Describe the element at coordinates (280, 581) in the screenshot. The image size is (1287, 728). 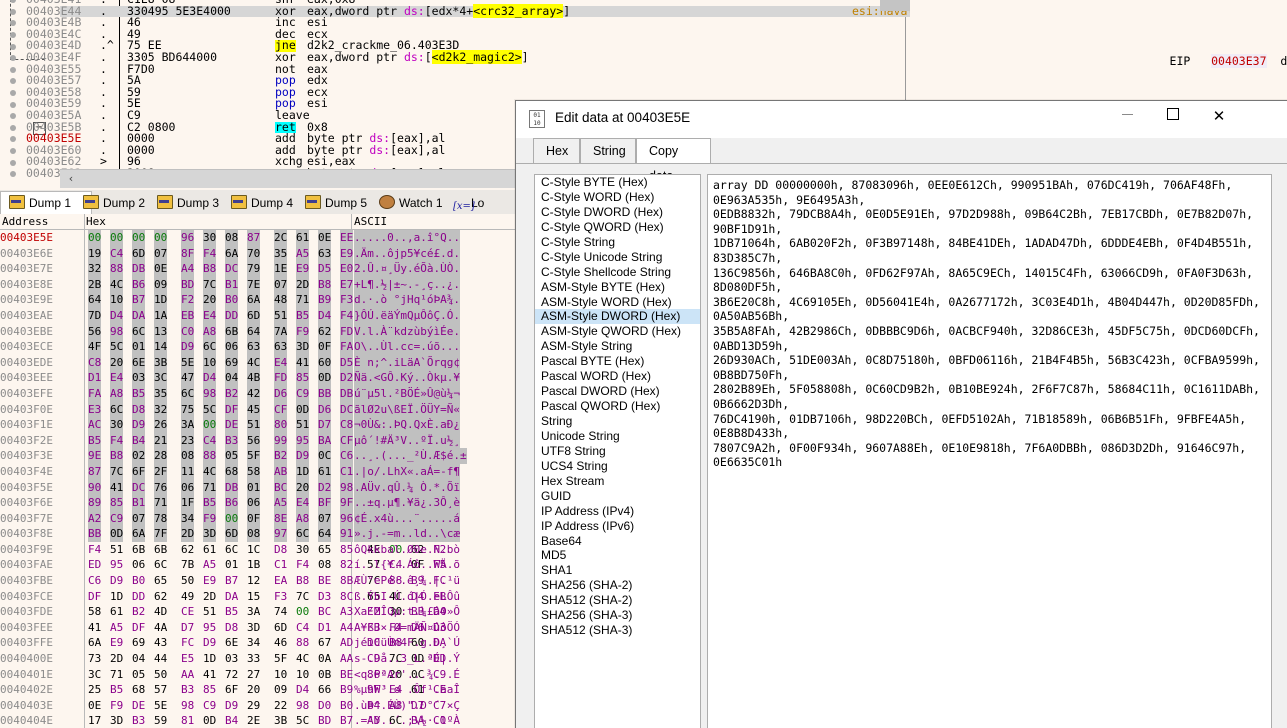
I see `dump-hex-byte: EA` at that location.